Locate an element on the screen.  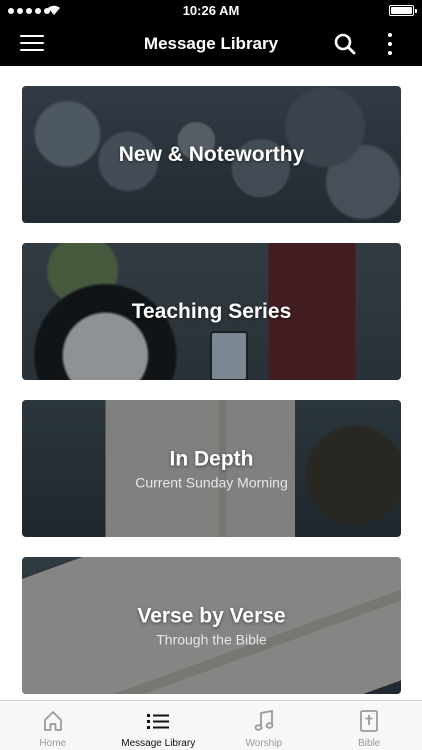
battery-icon is located at coordinates (403, 10).